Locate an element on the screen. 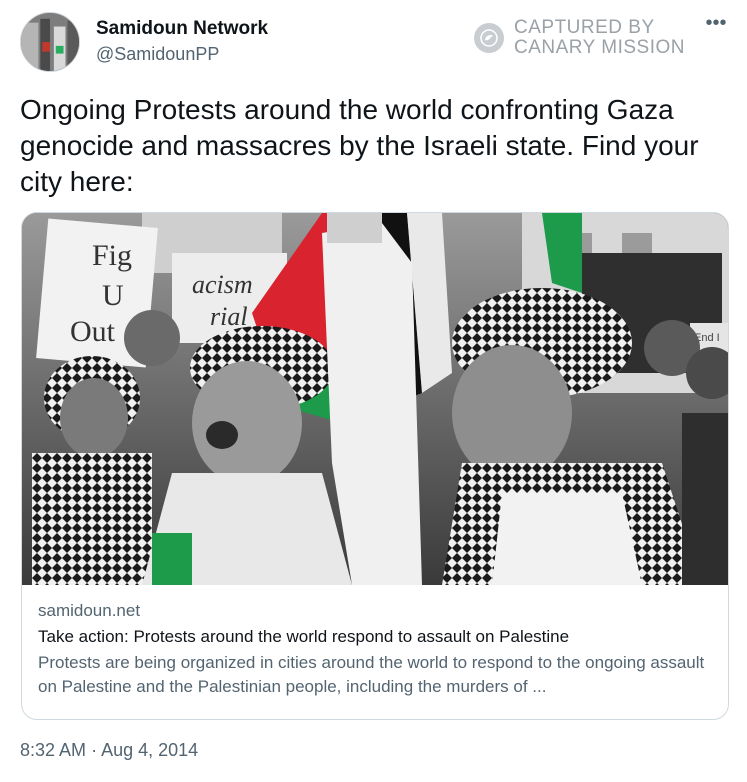 The width and height of the screenshot is (747, 782). avatar is located at coordinates (50, 42).